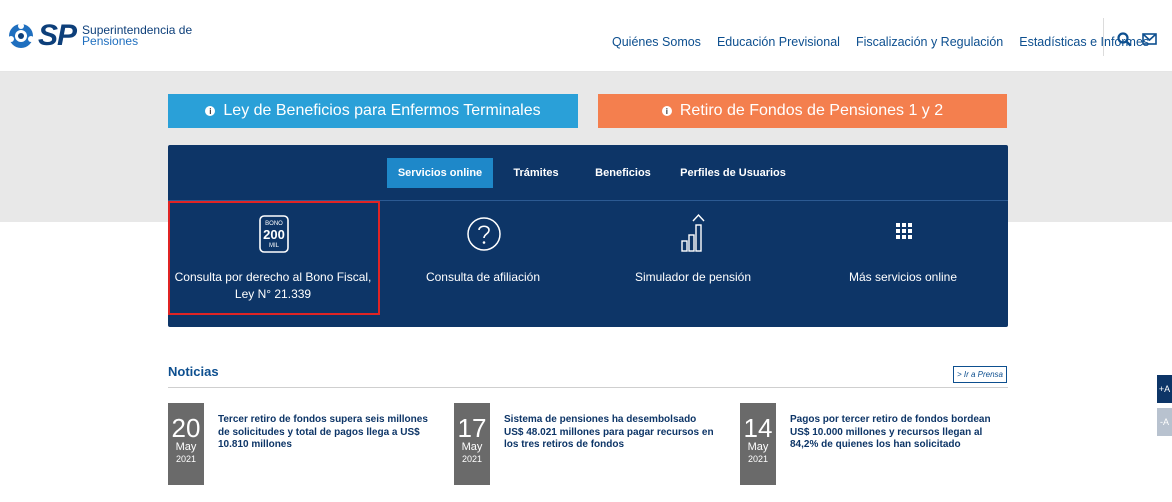  What do you see at coordinates (536, 173) in the screenshot?
I see `tab-tramites: Trámites` at bounding box center [536, 173].